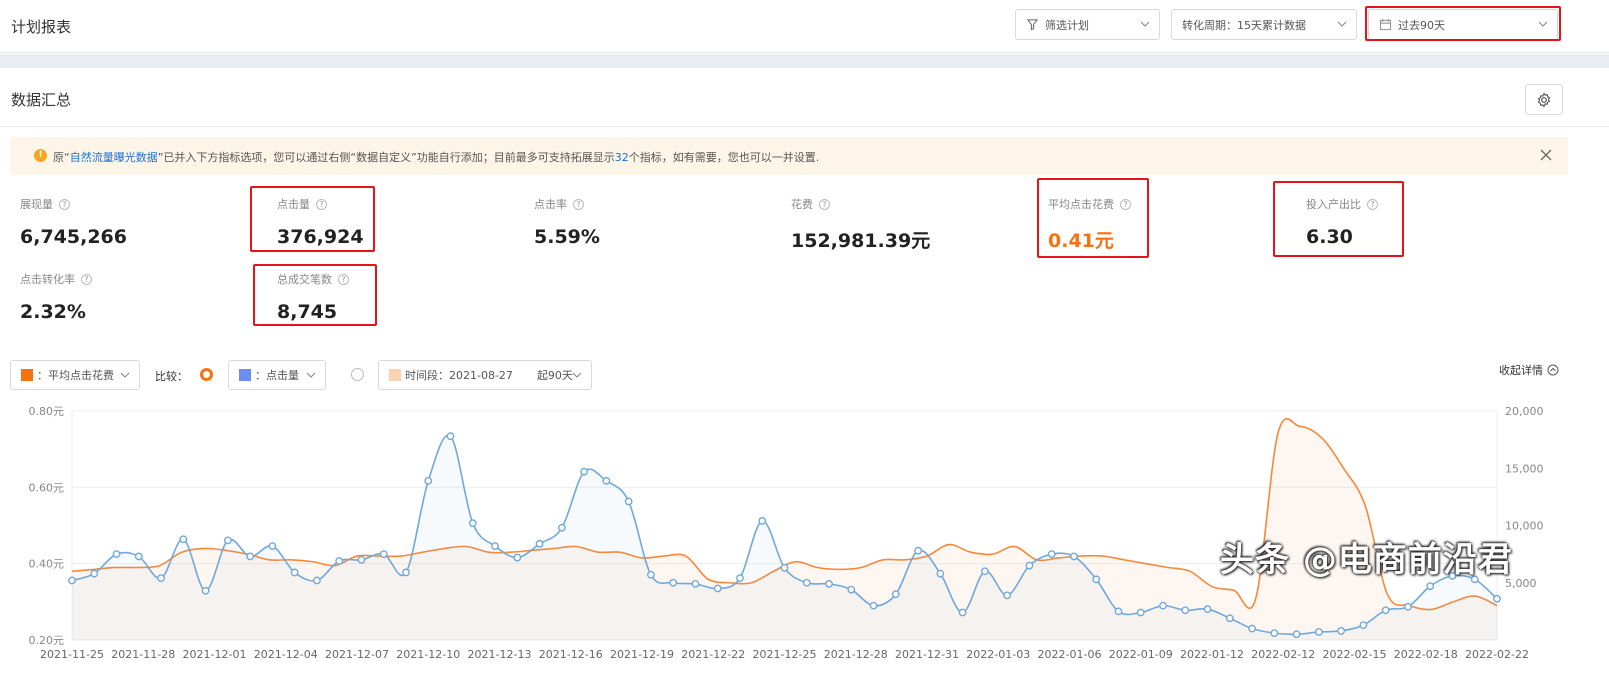 Image resolution: width=1609 pixels, height=680 pixels. What do you see at coordinates (500, 654) in the screenshot?
I see `x-tick-label: 2021-12-13` at bounding box center [500, 654].